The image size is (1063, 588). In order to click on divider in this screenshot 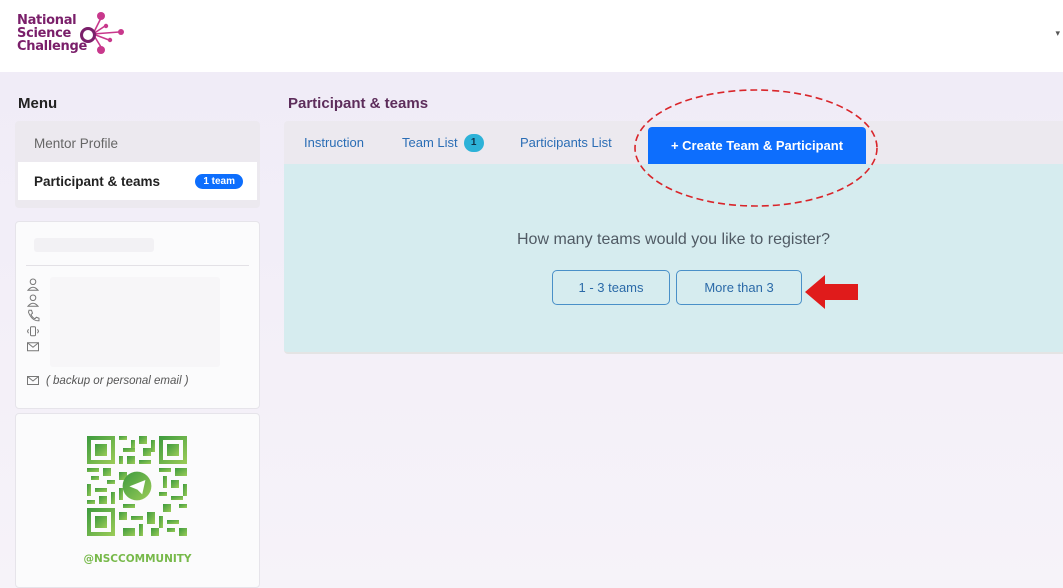, I will do `click(137, 265)`.